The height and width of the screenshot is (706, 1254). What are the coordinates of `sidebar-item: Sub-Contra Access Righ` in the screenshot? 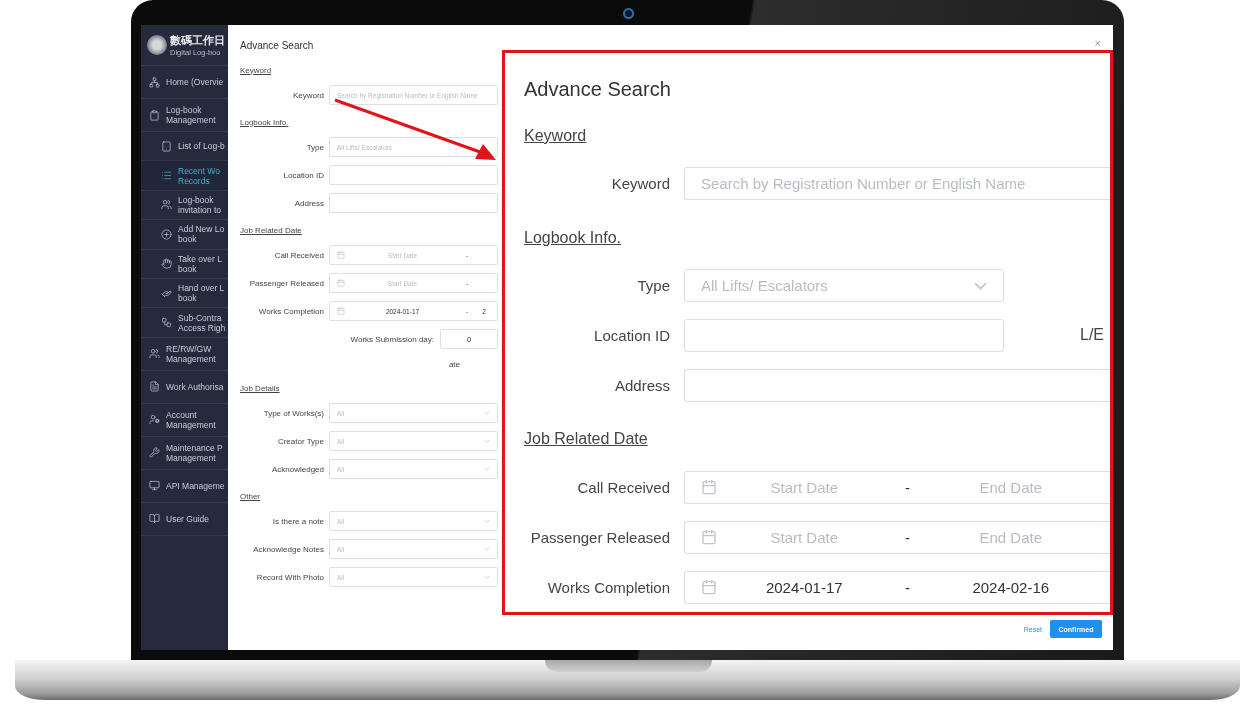 It's located at (184, 323).